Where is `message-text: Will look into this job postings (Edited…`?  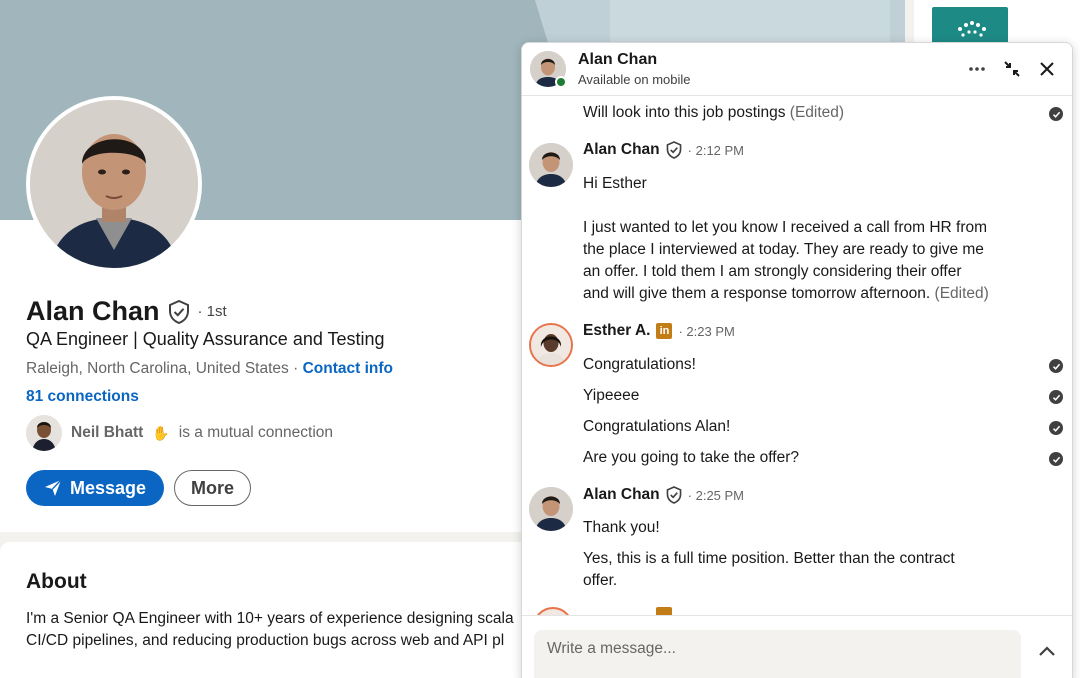 message-text: Will look into this job postings (Edited… is located at coordinates (713, 113).